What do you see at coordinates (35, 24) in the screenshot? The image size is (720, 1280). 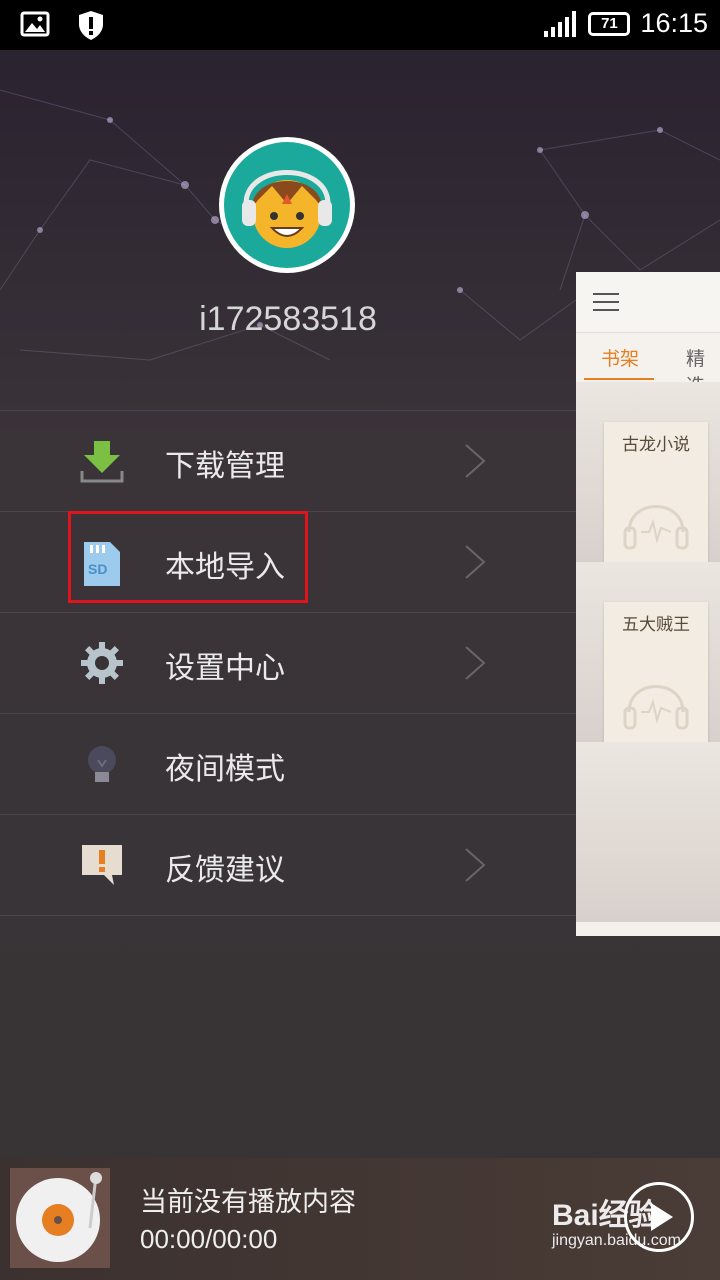 I see `image-notification-icon` at bounding box center [35, 24].